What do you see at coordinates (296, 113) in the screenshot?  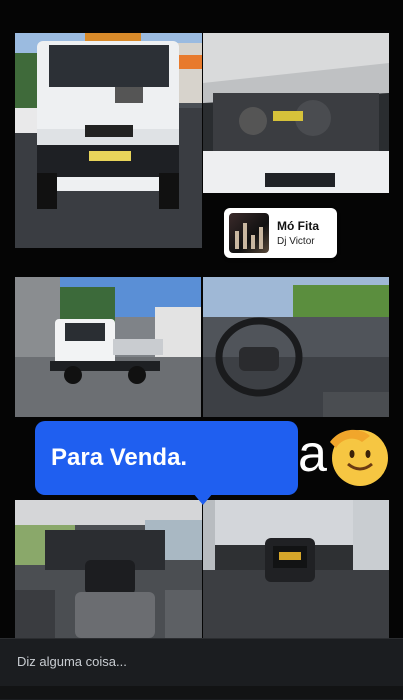 I see `photo-engine-bay` at bounding box center [296, 113].